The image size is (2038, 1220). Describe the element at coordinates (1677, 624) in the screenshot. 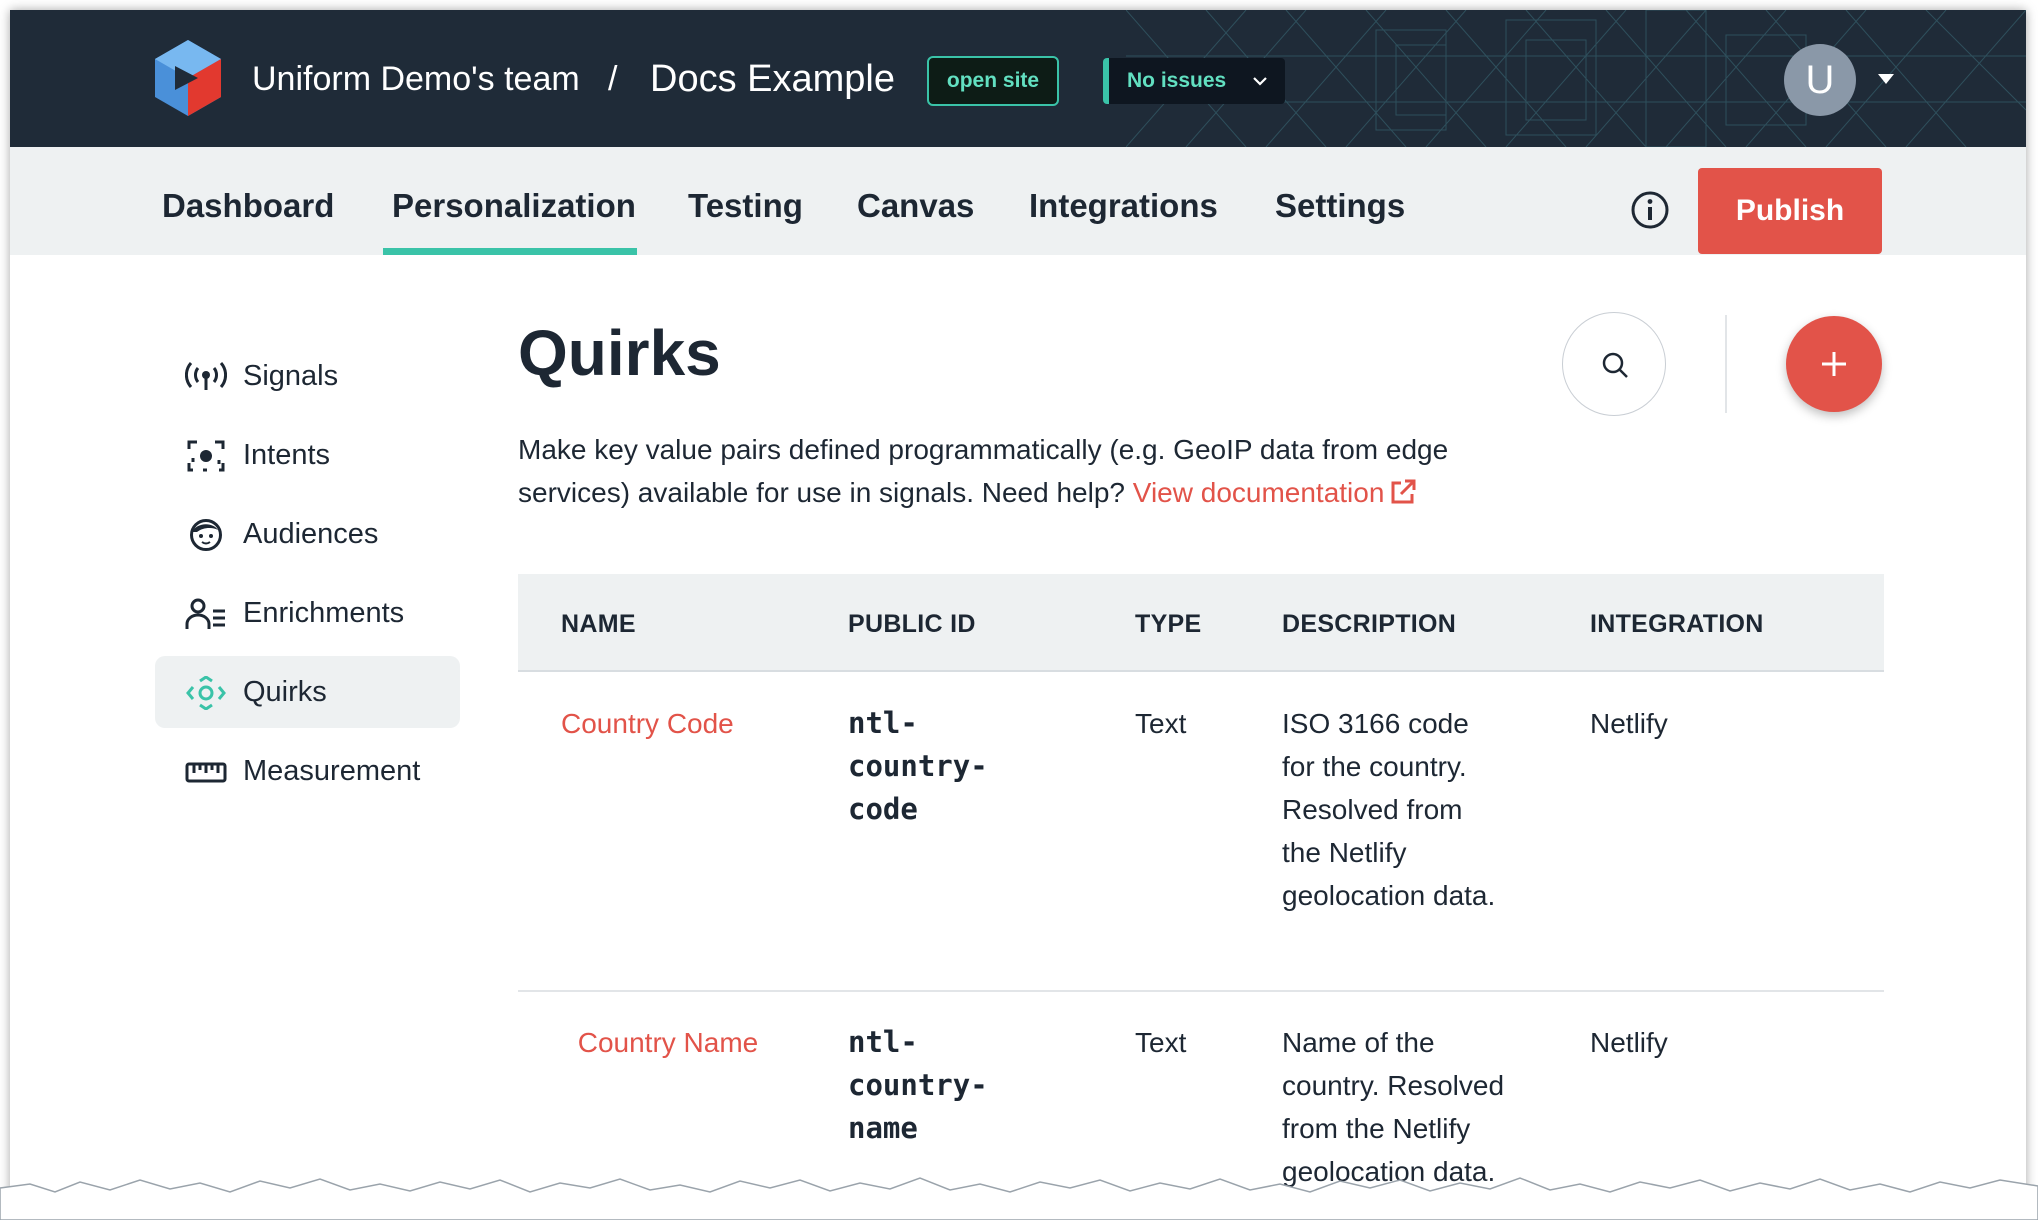

I see `column-header-integration: INTEGRATION` at that location.